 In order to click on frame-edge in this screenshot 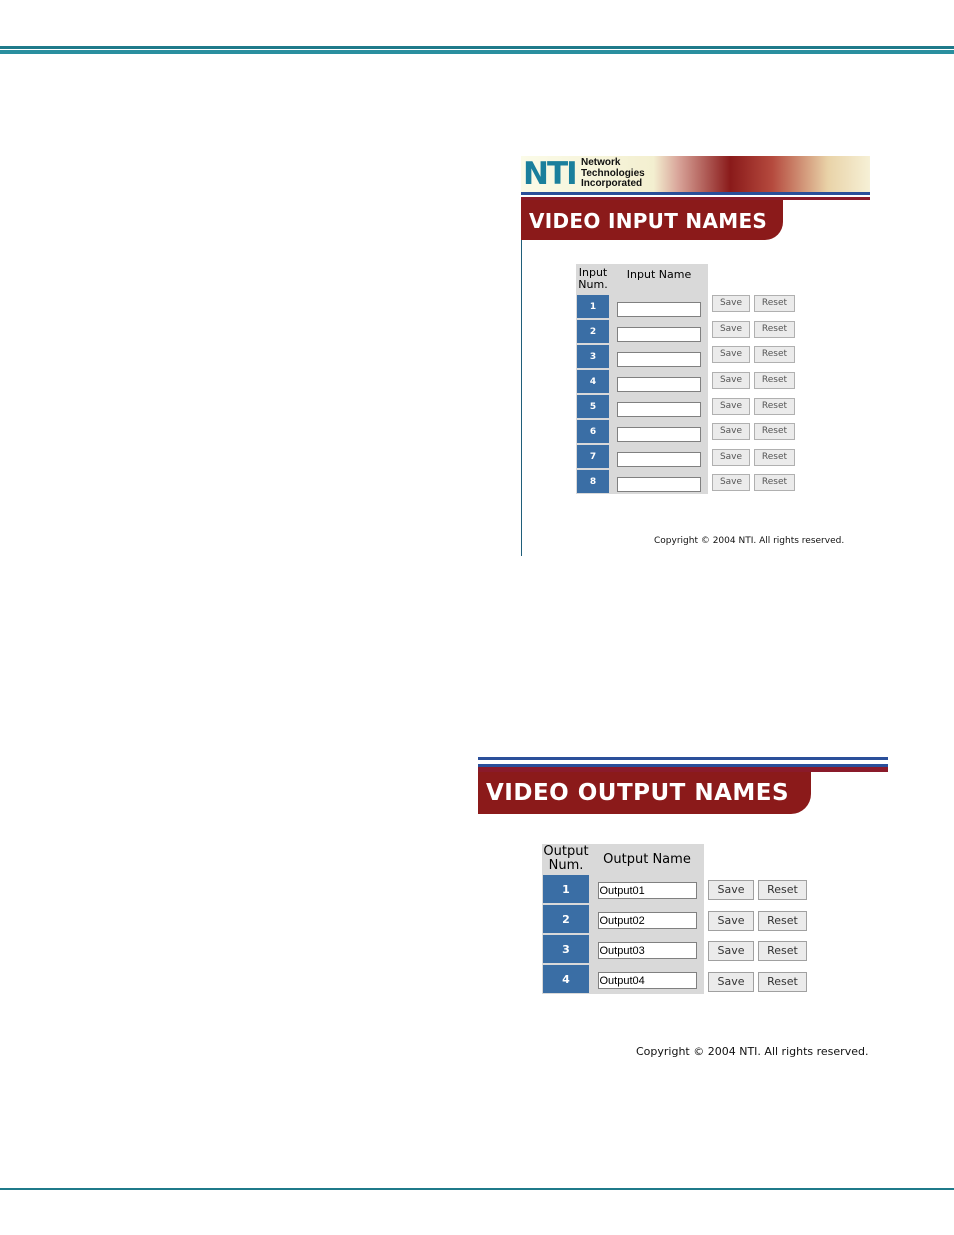, I will do `click(521, 378)`.